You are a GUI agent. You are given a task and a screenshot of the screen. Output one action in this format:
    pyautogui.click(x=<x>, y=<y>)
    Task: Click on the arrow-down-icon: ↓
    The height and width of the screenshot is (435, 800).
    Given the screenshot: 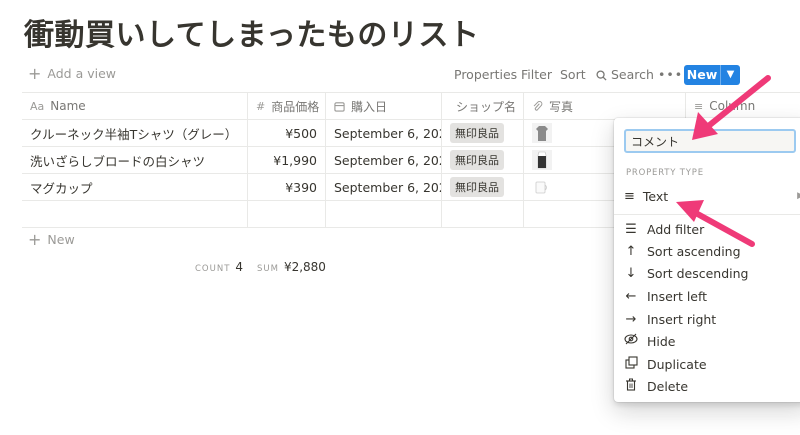 What is the action you would take?
    pyautogui.click(x=631, y=273)
    